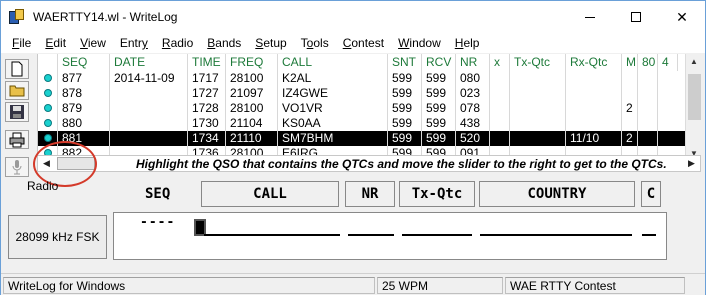 The height and width of the screenshot is (295, 706). Describe the element at coordinates (315, 43) in the screenshot. I see `menu-tools: Tools` at that location.